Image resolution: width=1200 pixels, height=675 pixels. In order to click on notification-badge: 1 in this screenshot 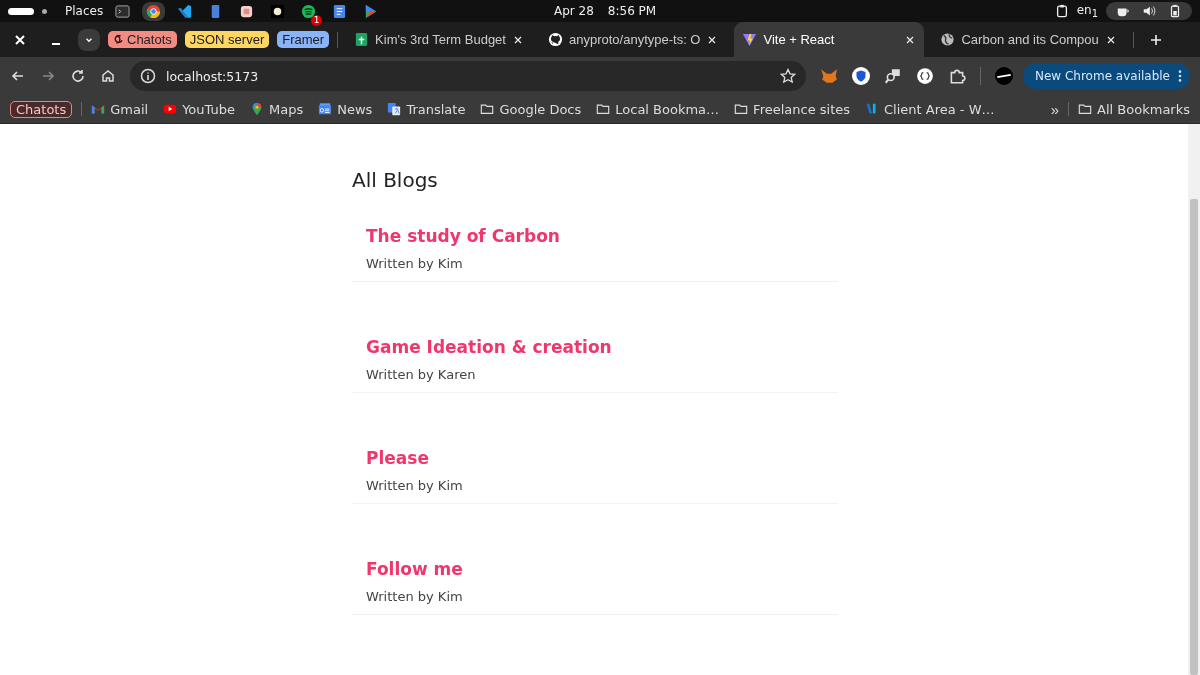, I will do `click(317, 20)`.